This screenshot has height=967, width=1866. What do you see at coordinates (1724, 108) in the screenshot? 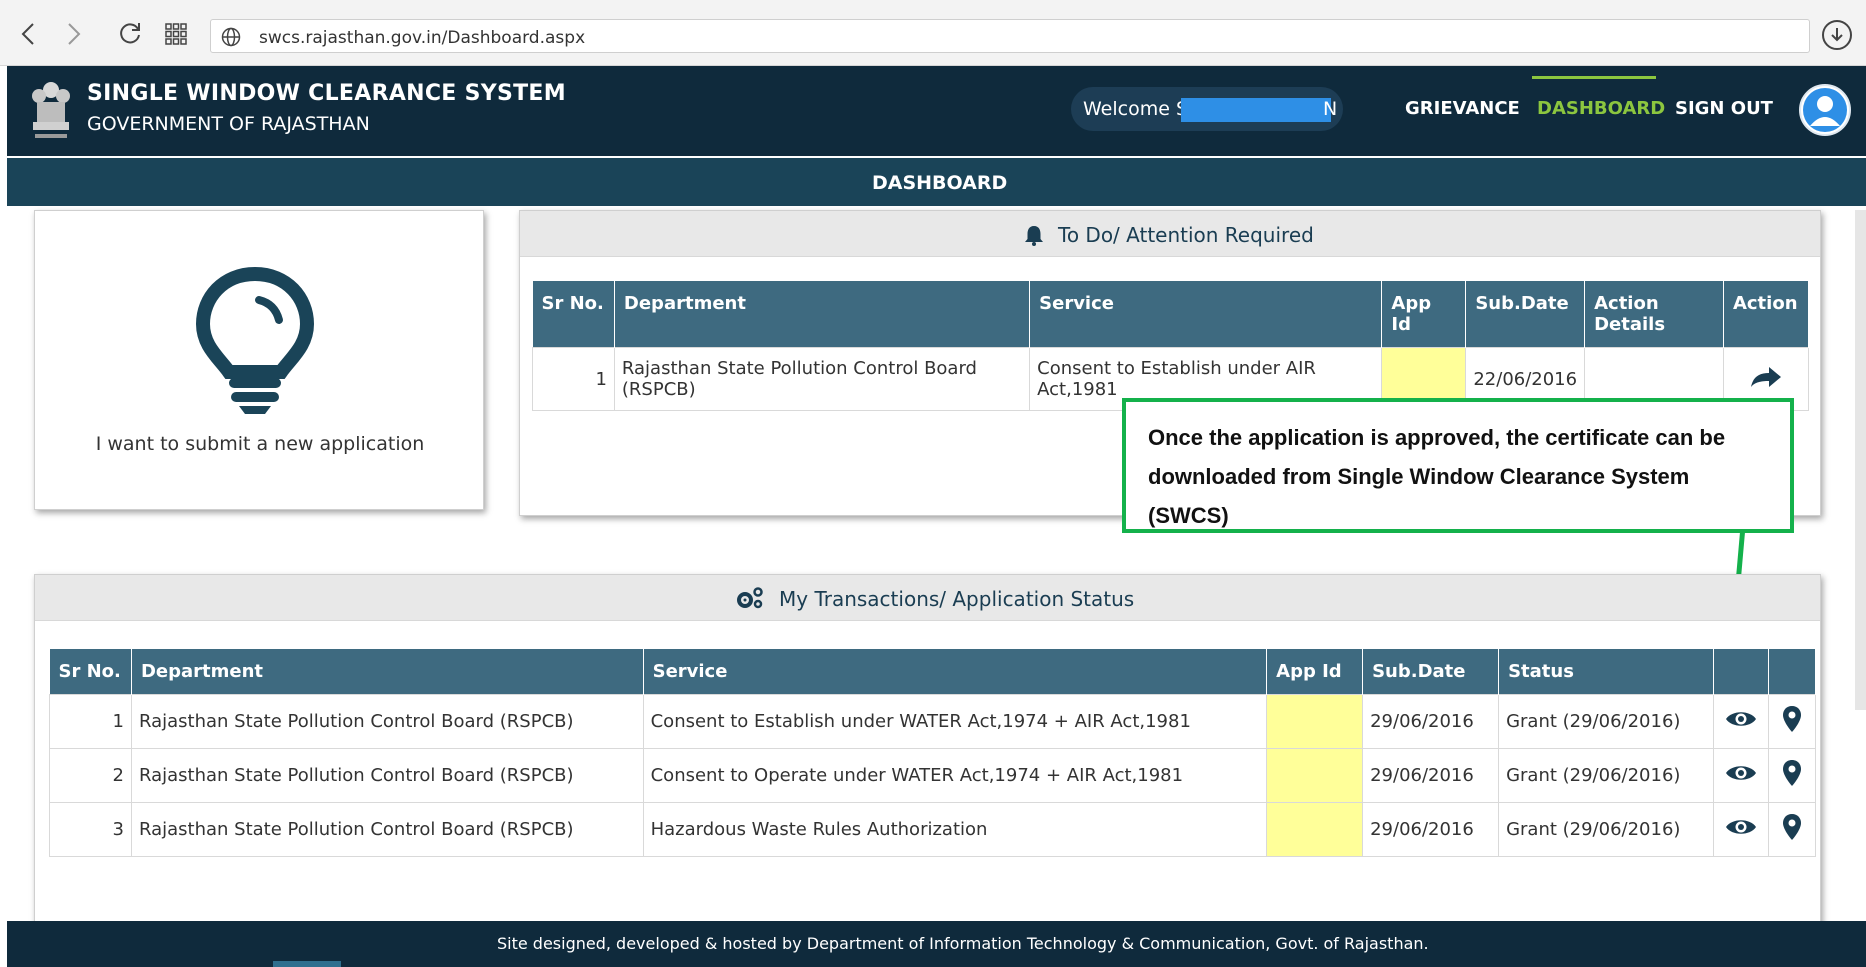
I see `nav-sign-out: SIGN OUT` at bounding box center [1724, 108].